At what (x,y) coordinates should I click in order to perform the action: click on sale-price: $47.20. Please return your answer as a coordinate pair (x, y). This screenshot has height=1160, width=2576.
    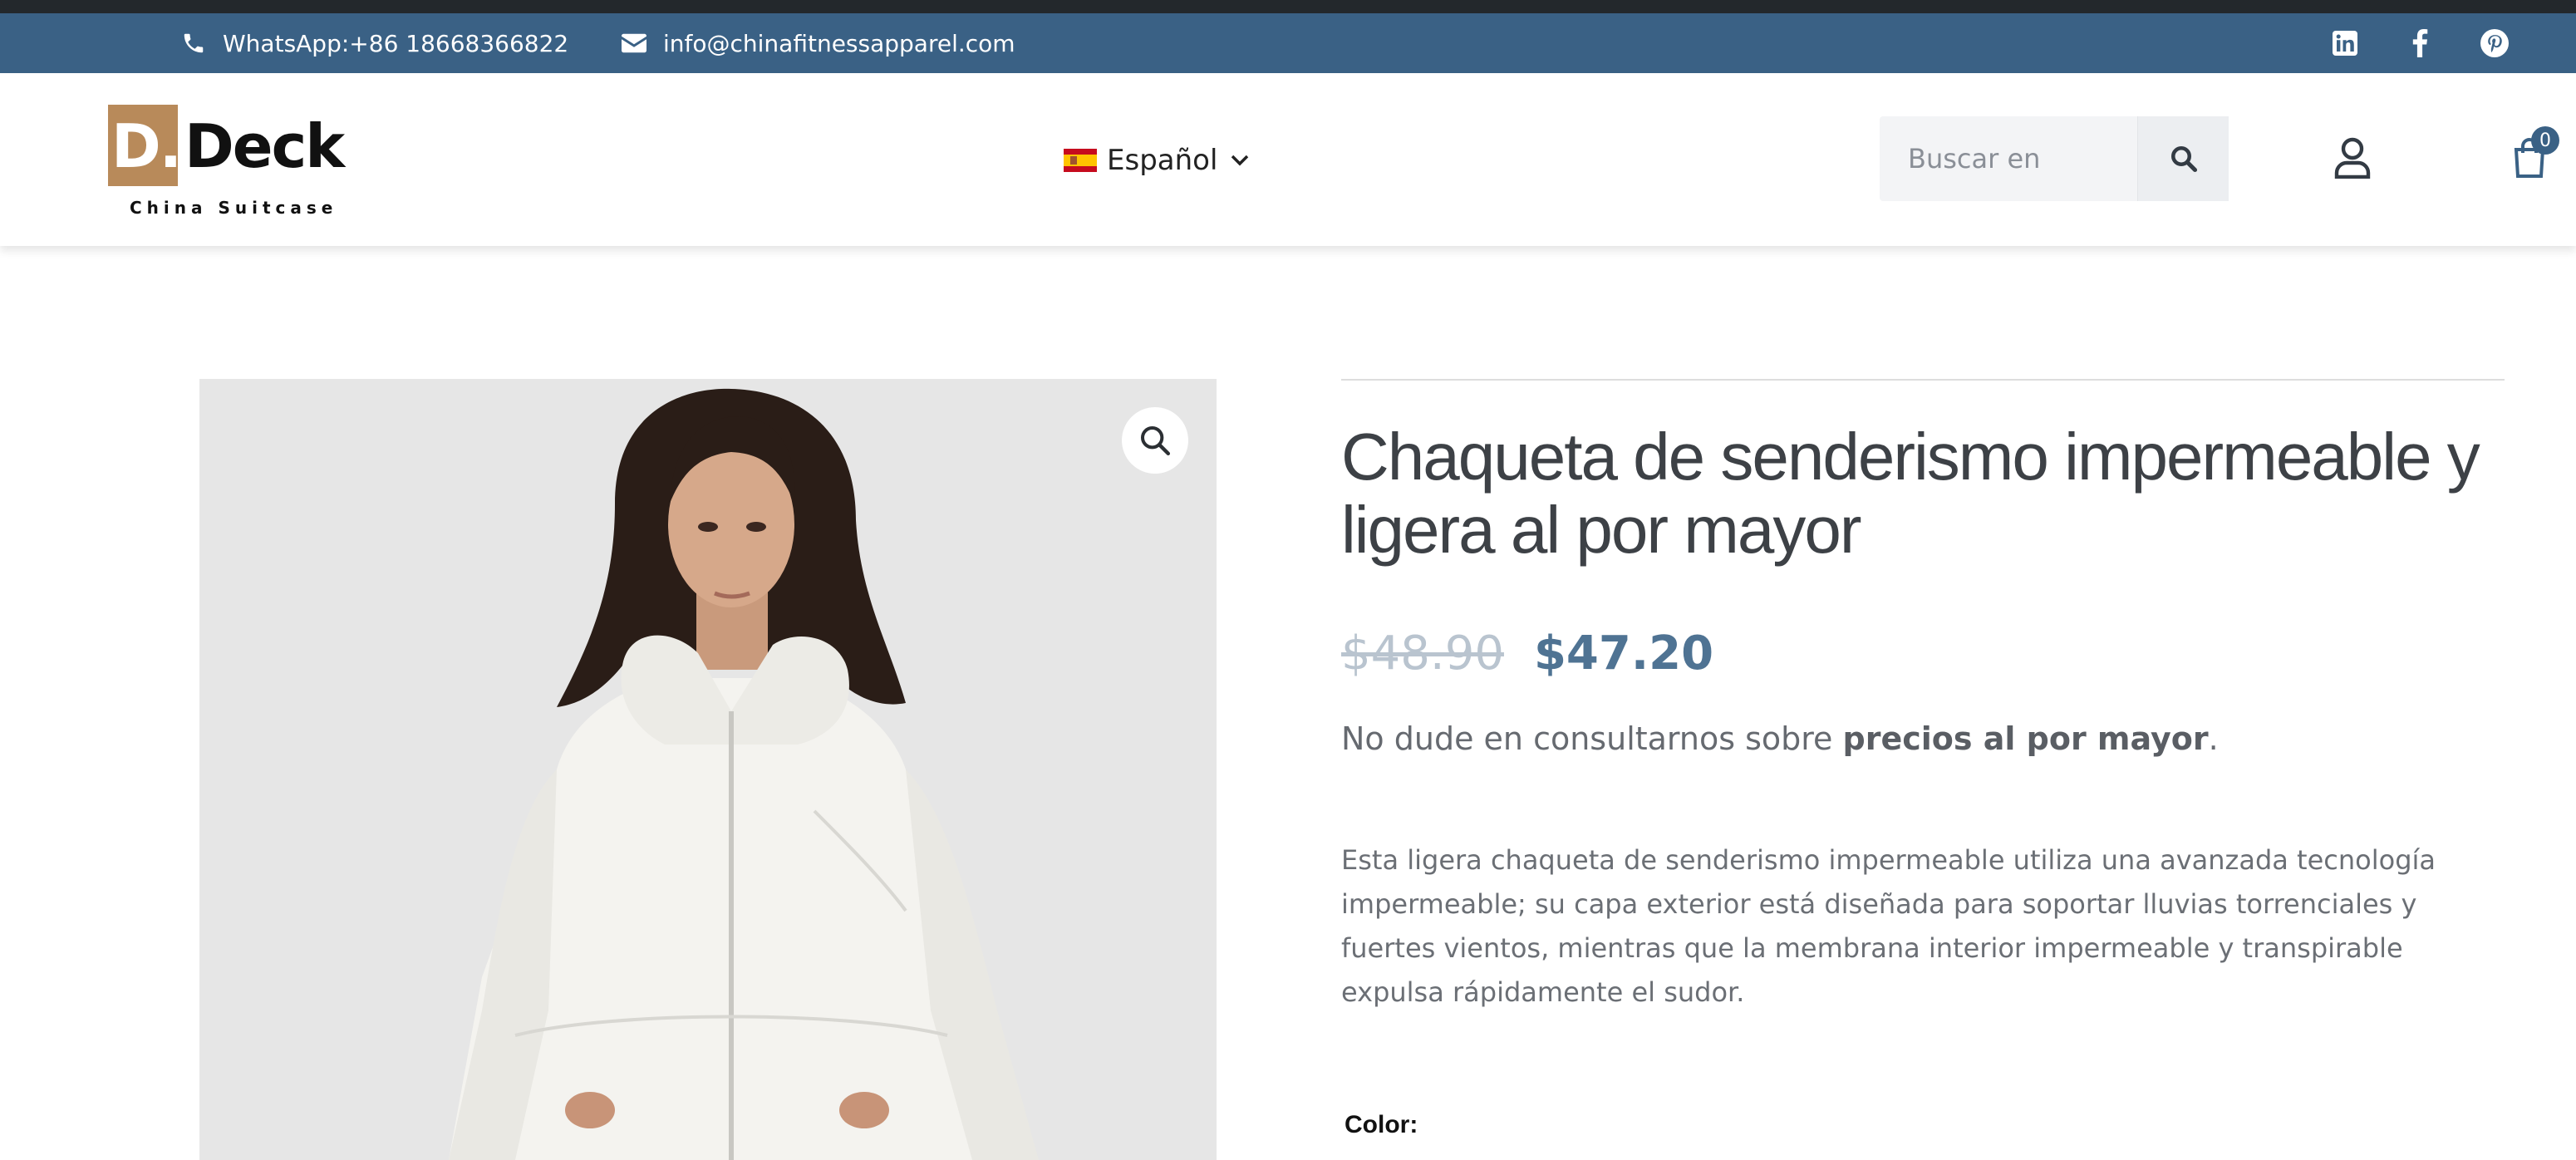
    Looking at the image, I should click on (1624, 654).